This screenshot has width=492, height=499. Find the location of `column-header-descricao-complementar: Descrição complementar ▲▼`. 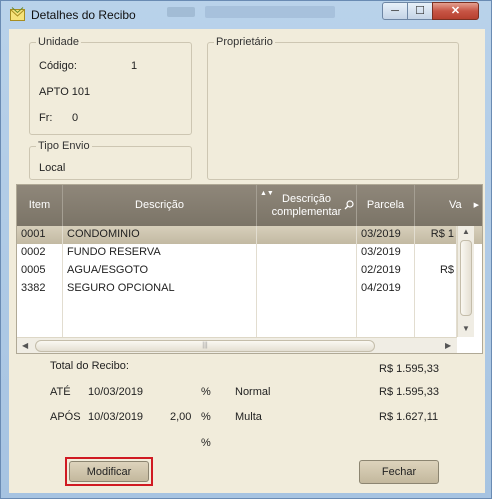

column-header-descricao-complementar: Descrição complementar ▲▼ is located at coordinates (307, 205).